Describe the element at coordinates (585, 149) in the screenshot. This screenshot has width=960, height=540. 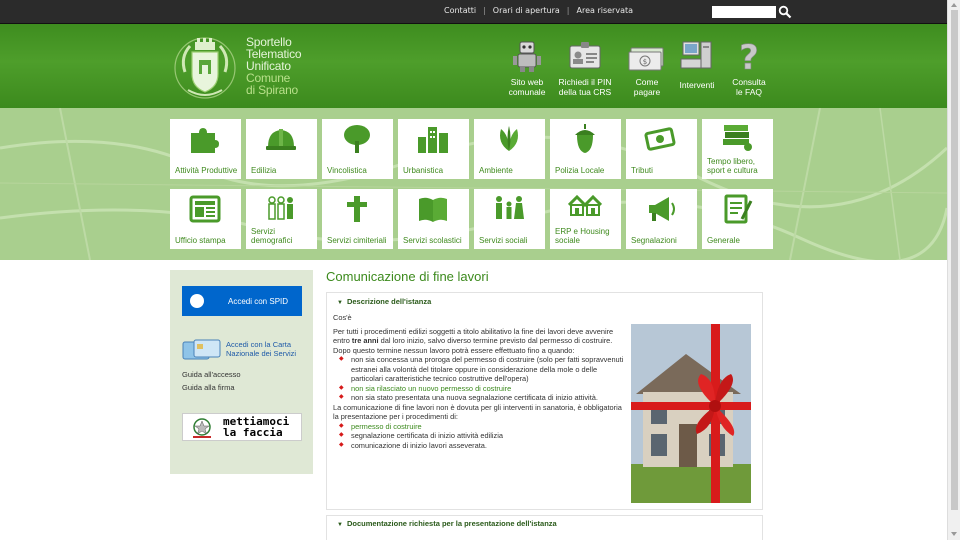
I see `tile-polizia-locale: Polizia Locale` at that location.